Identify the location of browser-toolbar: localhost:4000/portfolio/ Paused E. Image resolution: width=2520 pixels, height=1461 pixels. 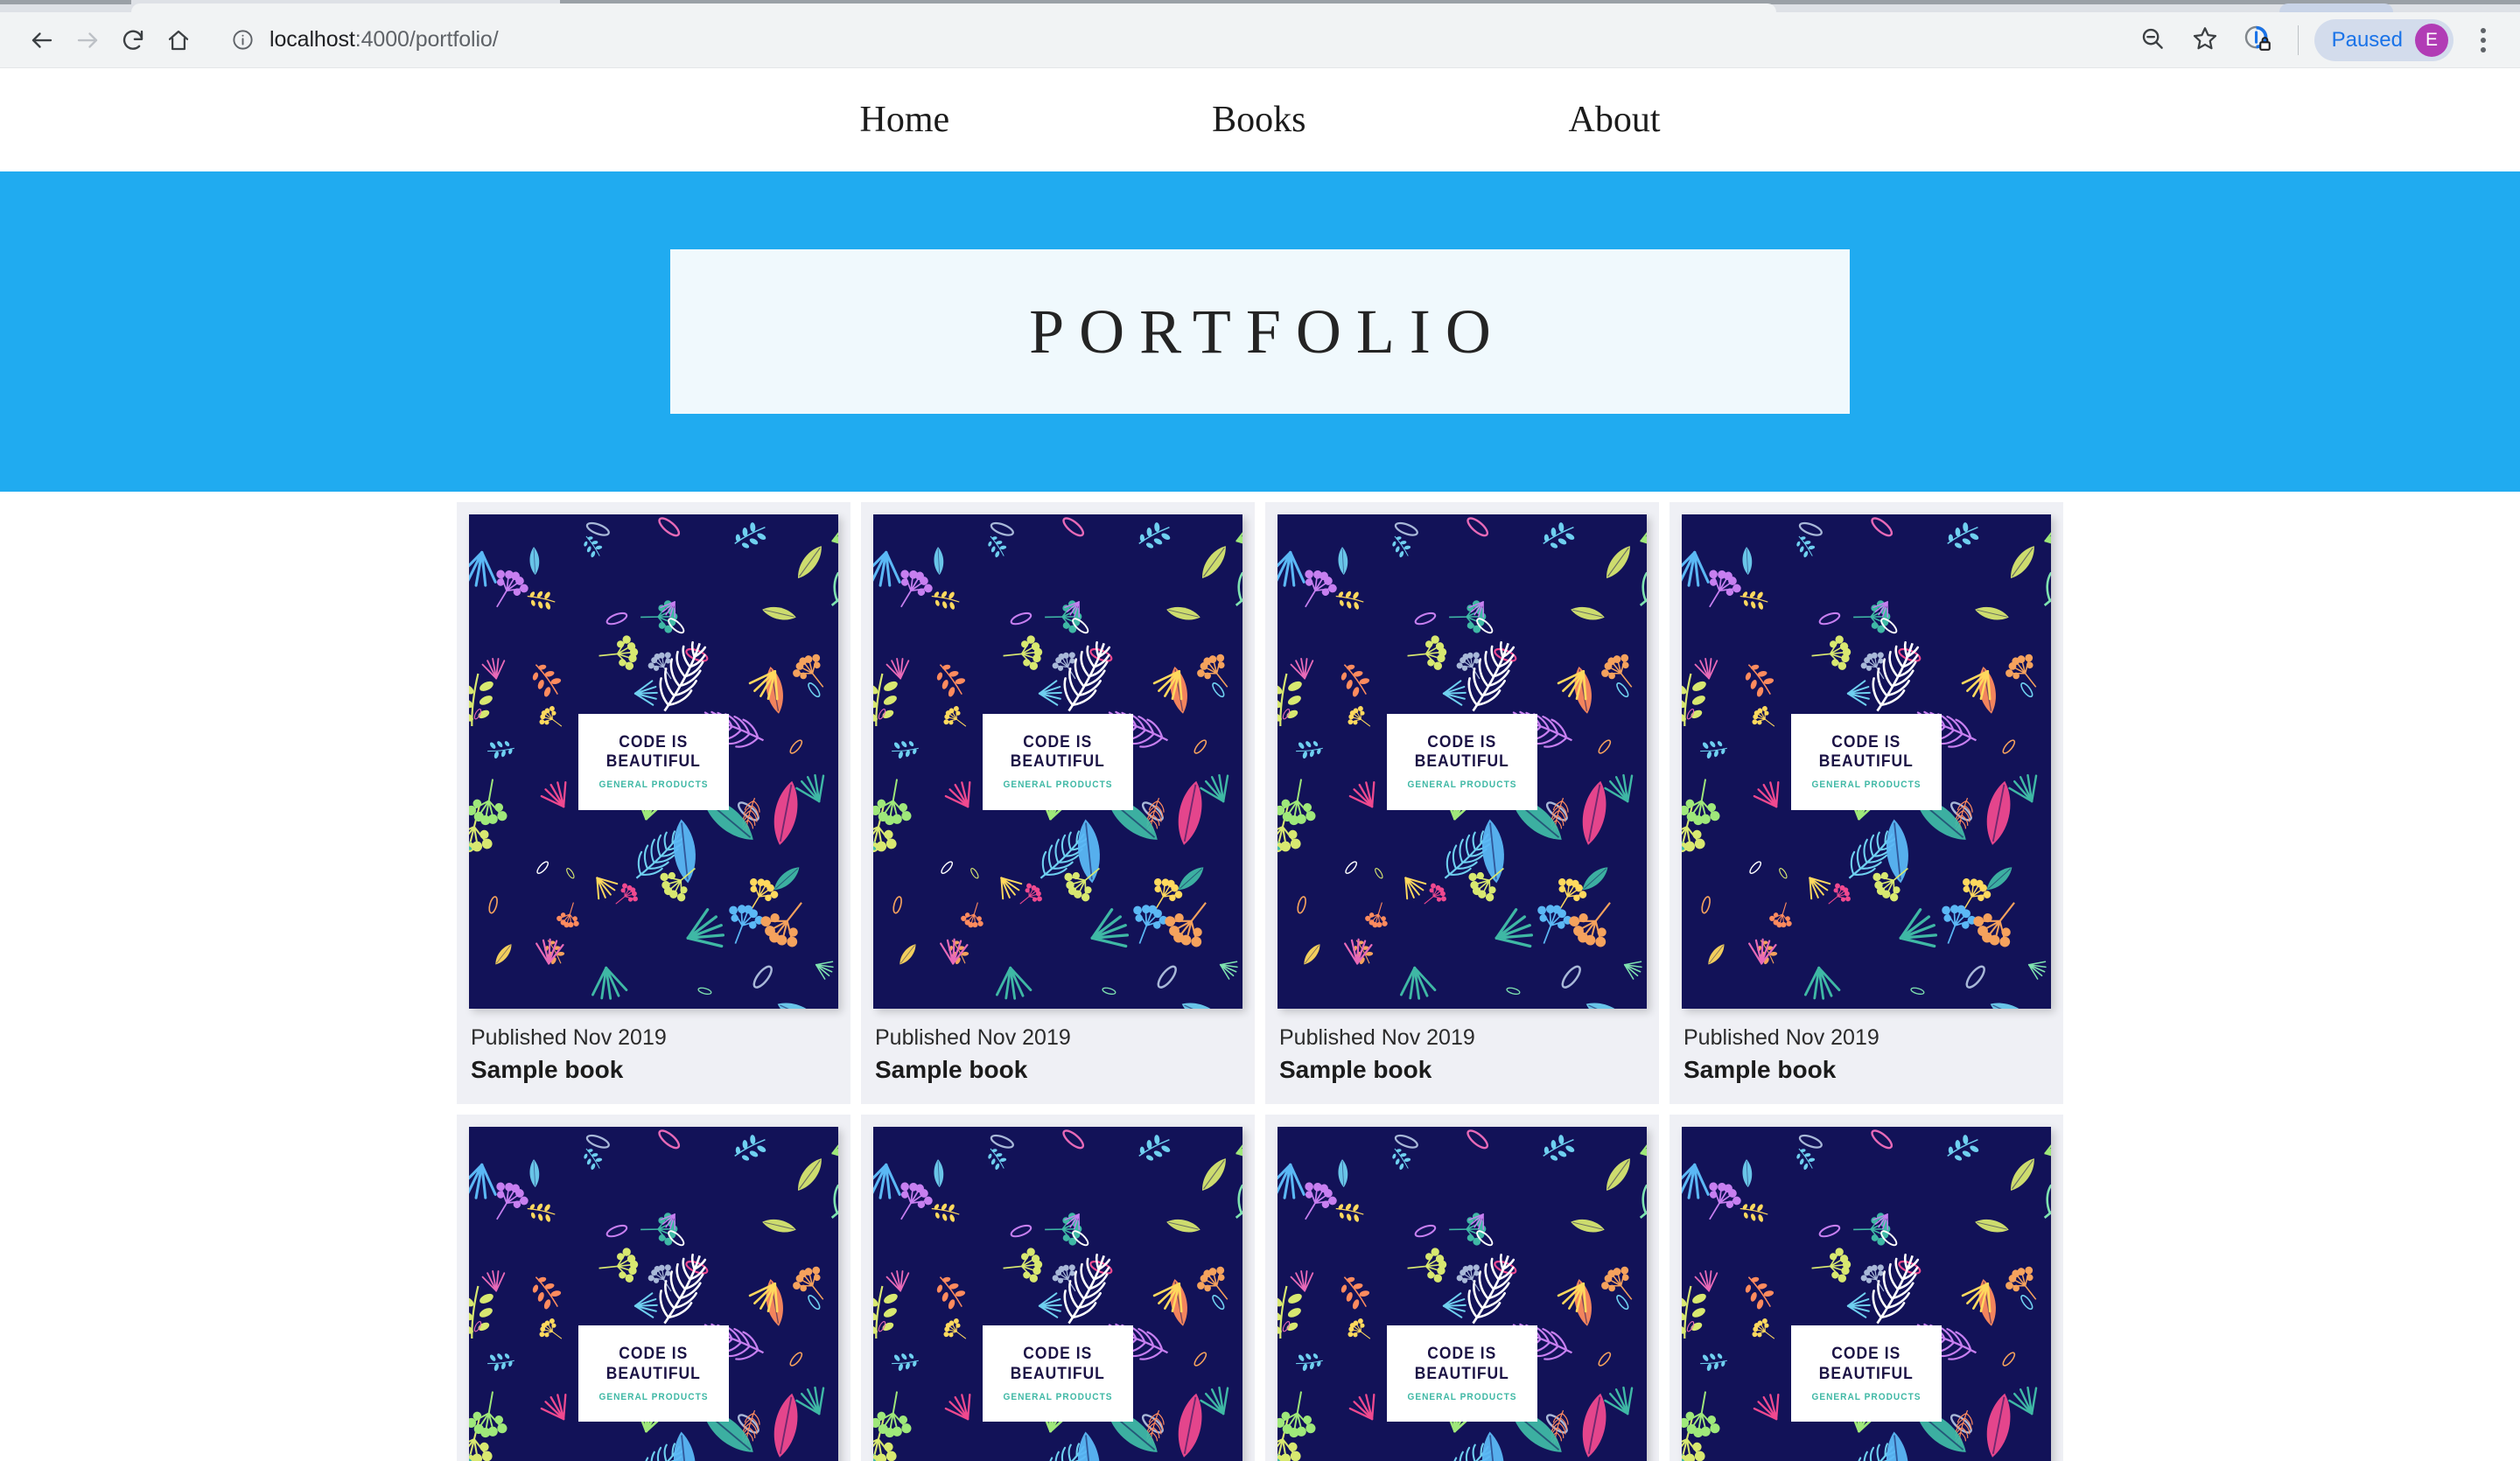
(1260, 40).